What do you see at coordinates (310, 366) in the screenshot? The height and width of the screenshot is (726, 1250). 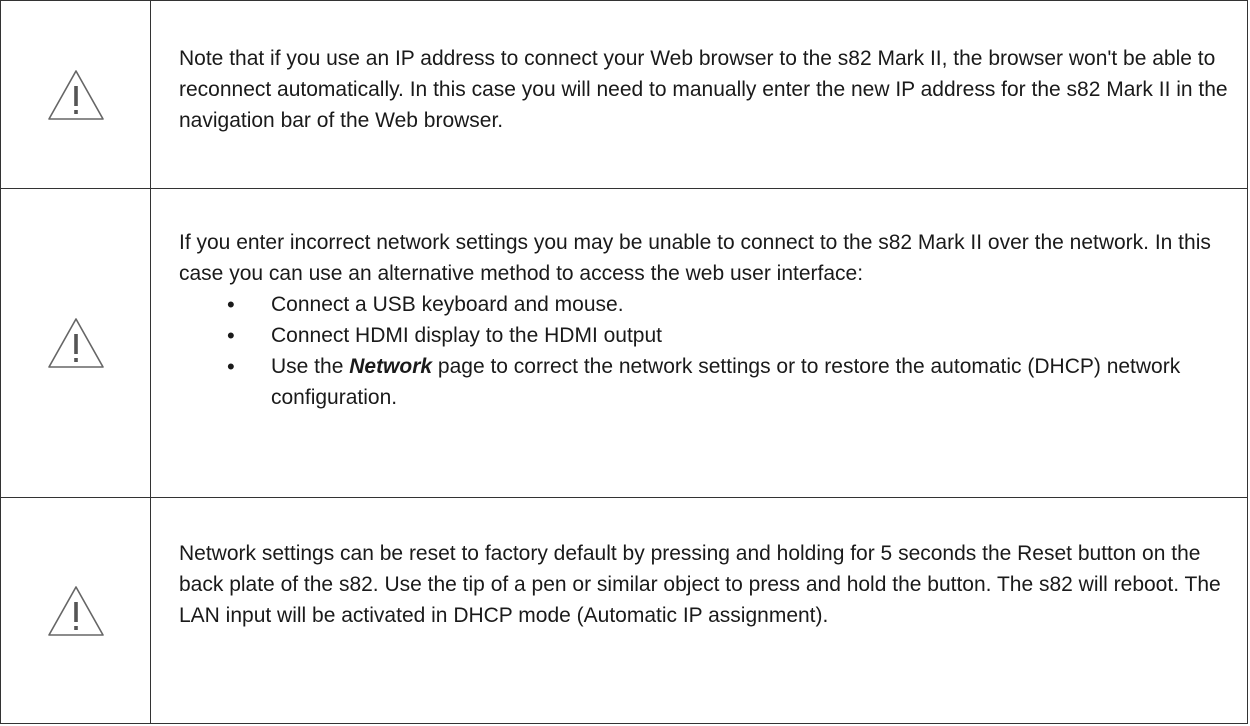 I see `bullet-text-before: Use the` at bounding box center [310, 366].